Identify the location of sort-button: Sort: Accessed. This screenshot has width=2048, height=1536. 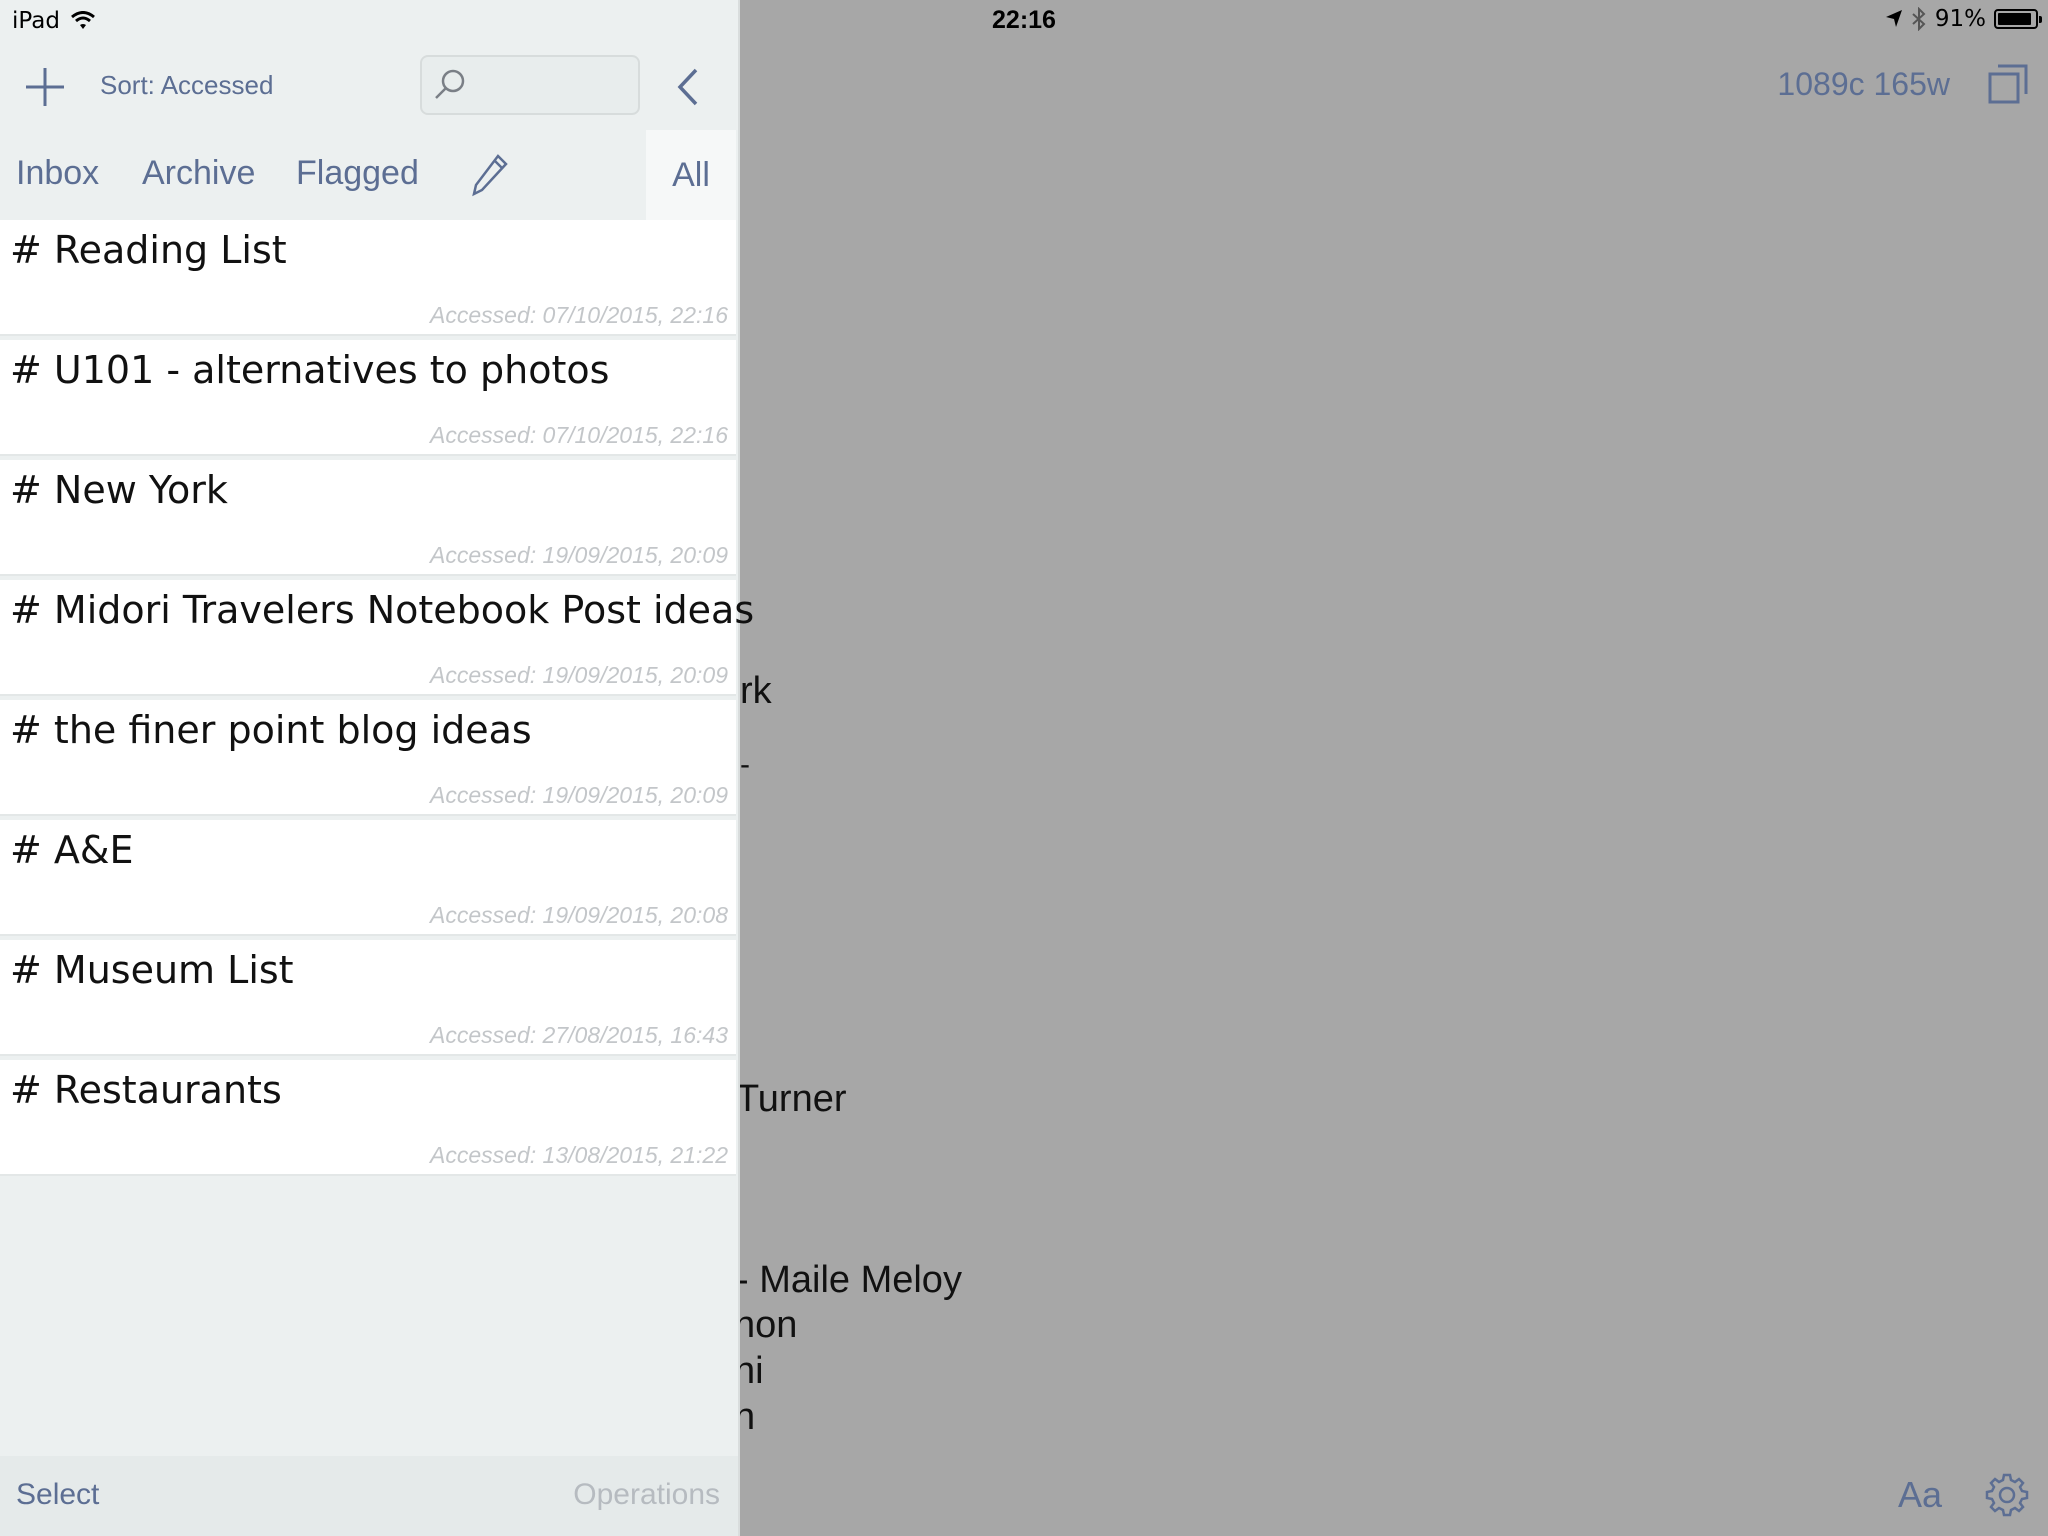
(186, 85).